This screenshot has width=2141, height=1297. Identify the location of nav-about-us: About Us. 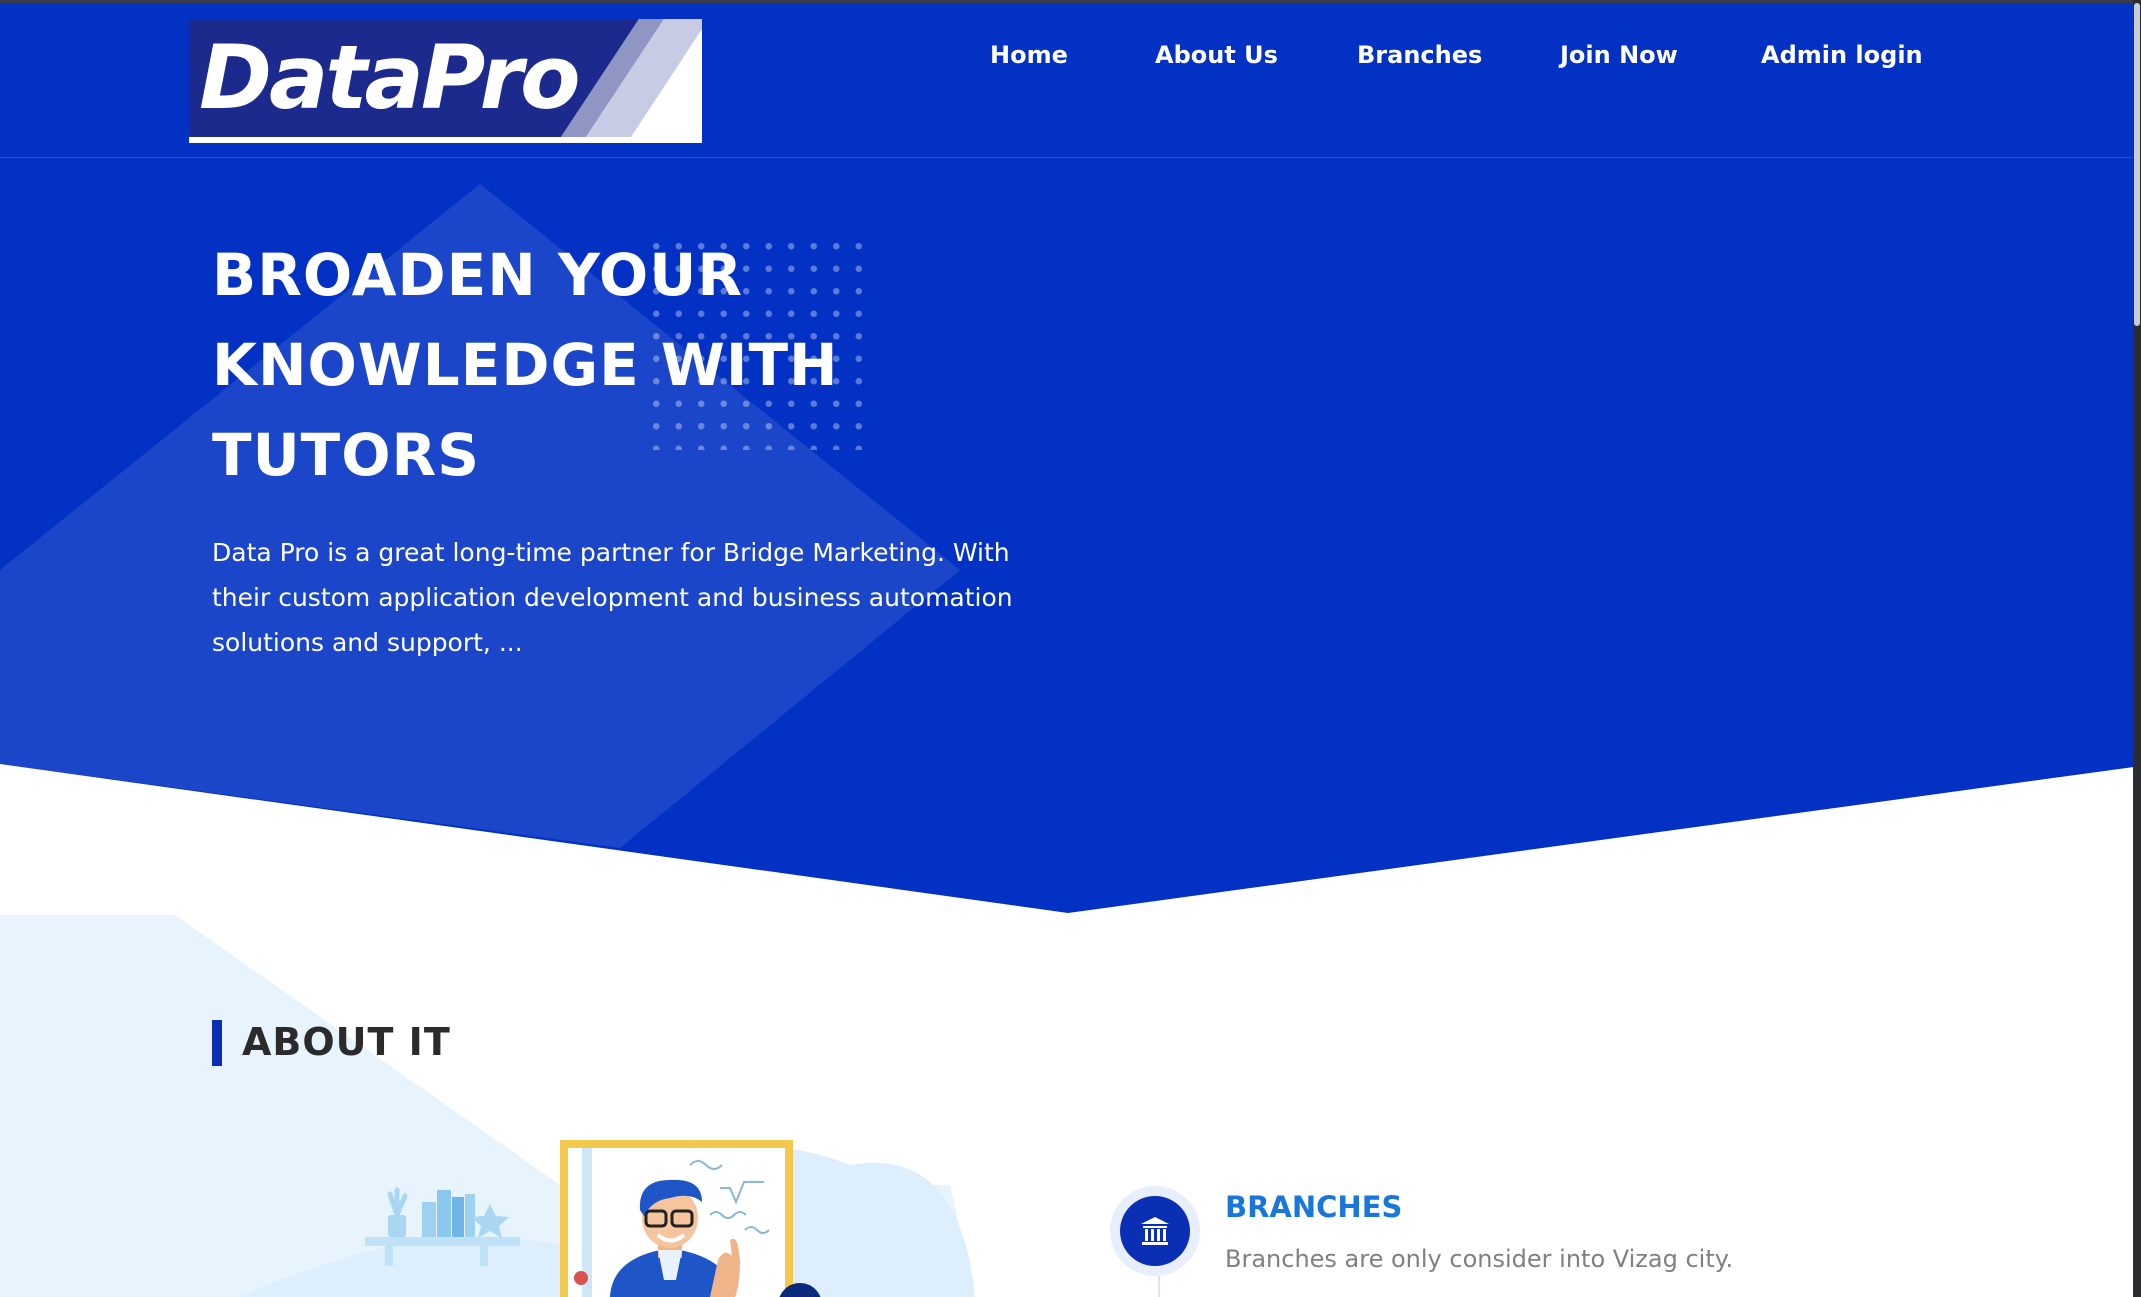
(1216, 55).